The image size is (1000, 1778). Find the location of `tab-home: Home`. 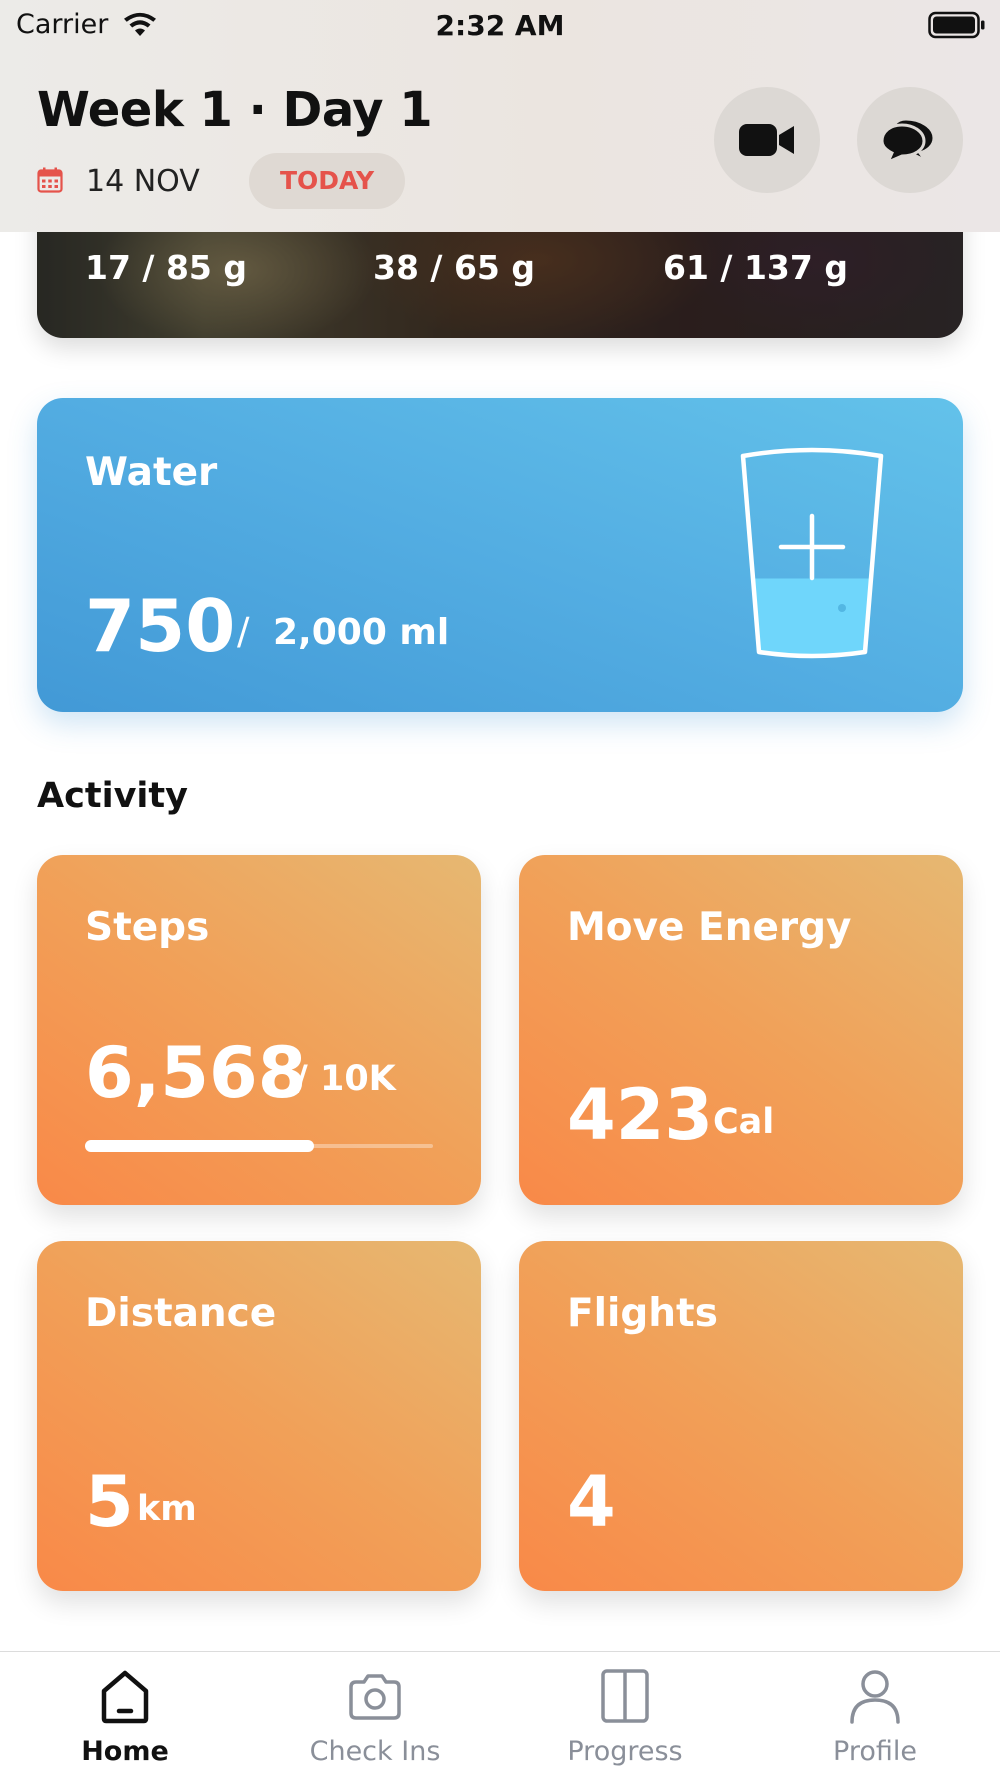

tab-home: Home is located at coordinates (125, 1715).